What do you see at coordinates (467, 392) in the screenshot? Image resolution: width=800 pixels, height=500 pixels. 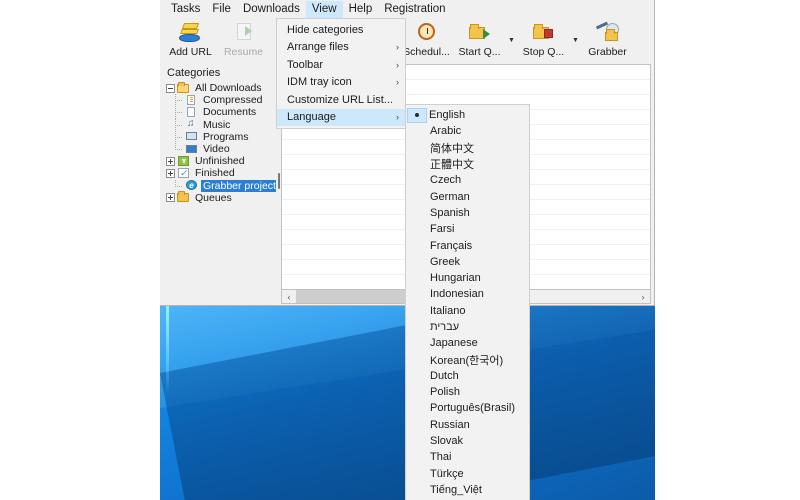 I see `language-item-polish: Polish` at bounding box center [467, 392].